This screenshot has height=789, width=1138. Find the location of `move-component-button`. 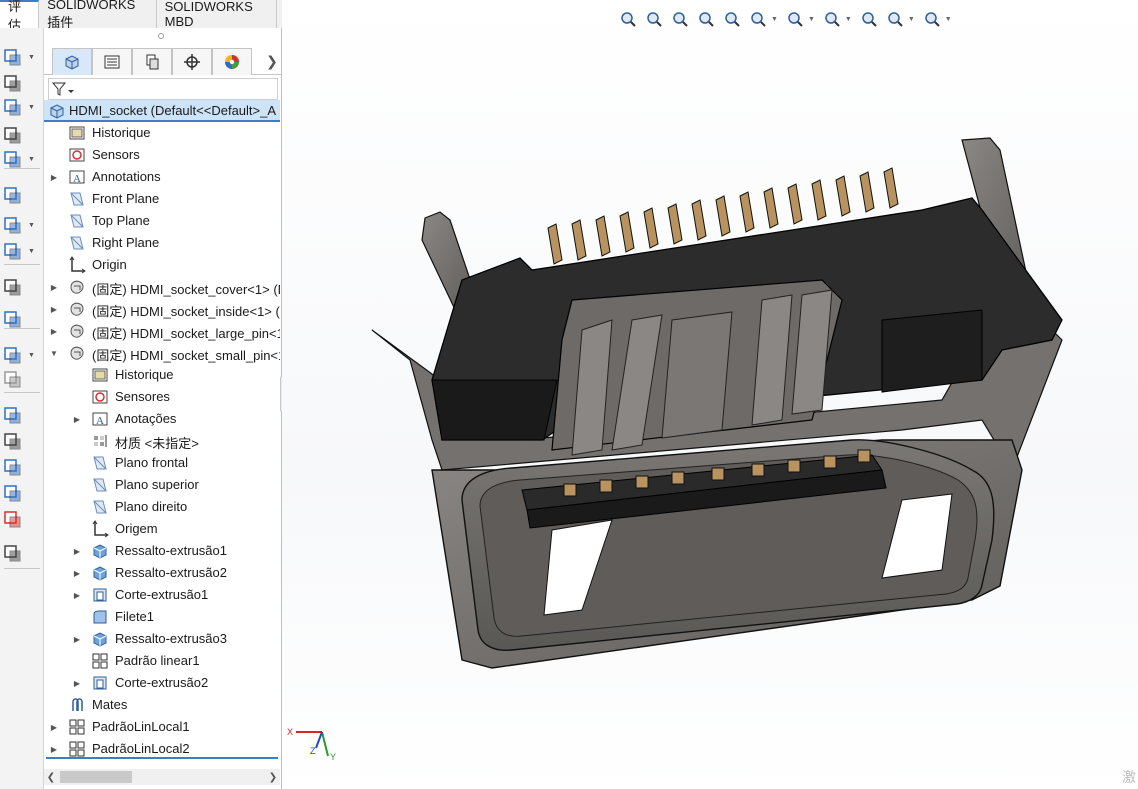

move-component-button is located at coordinates (22, 287).